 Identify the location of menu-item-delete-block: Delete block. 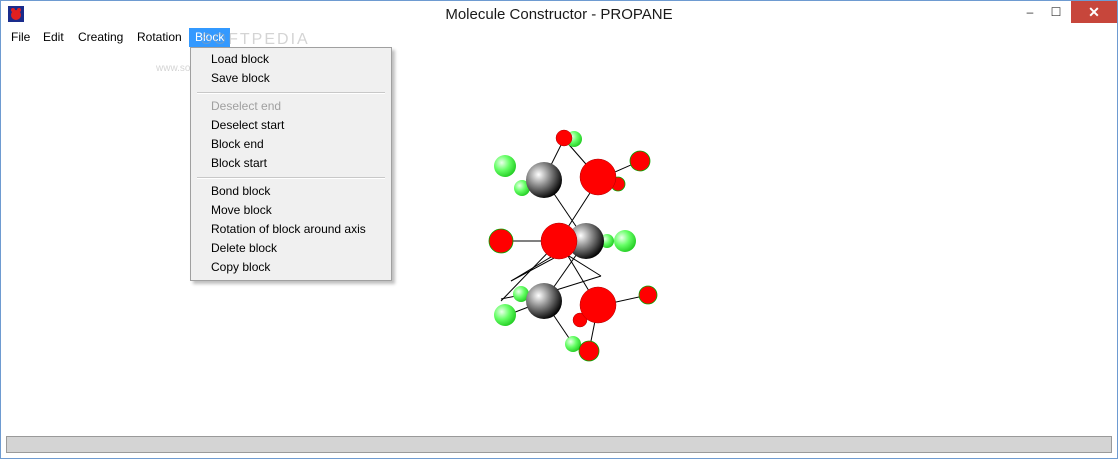
(244, 248).